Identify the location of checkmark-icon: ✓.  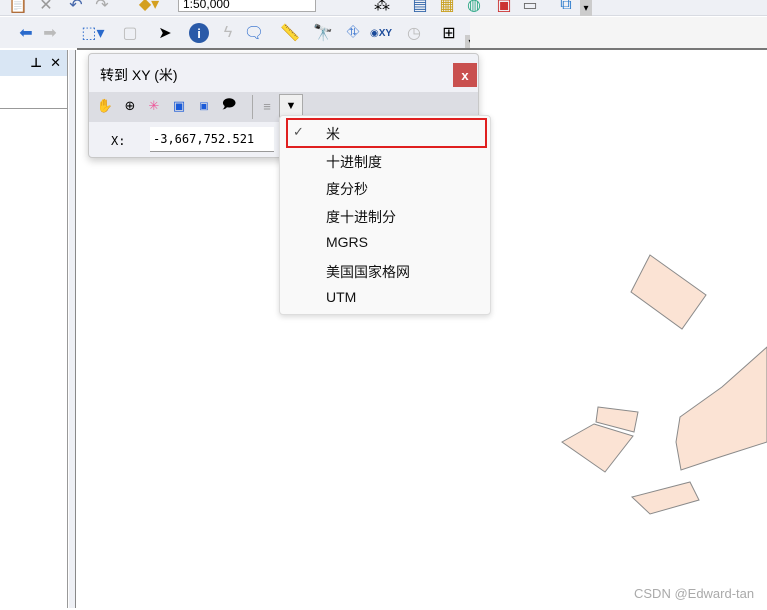
(298, 131).